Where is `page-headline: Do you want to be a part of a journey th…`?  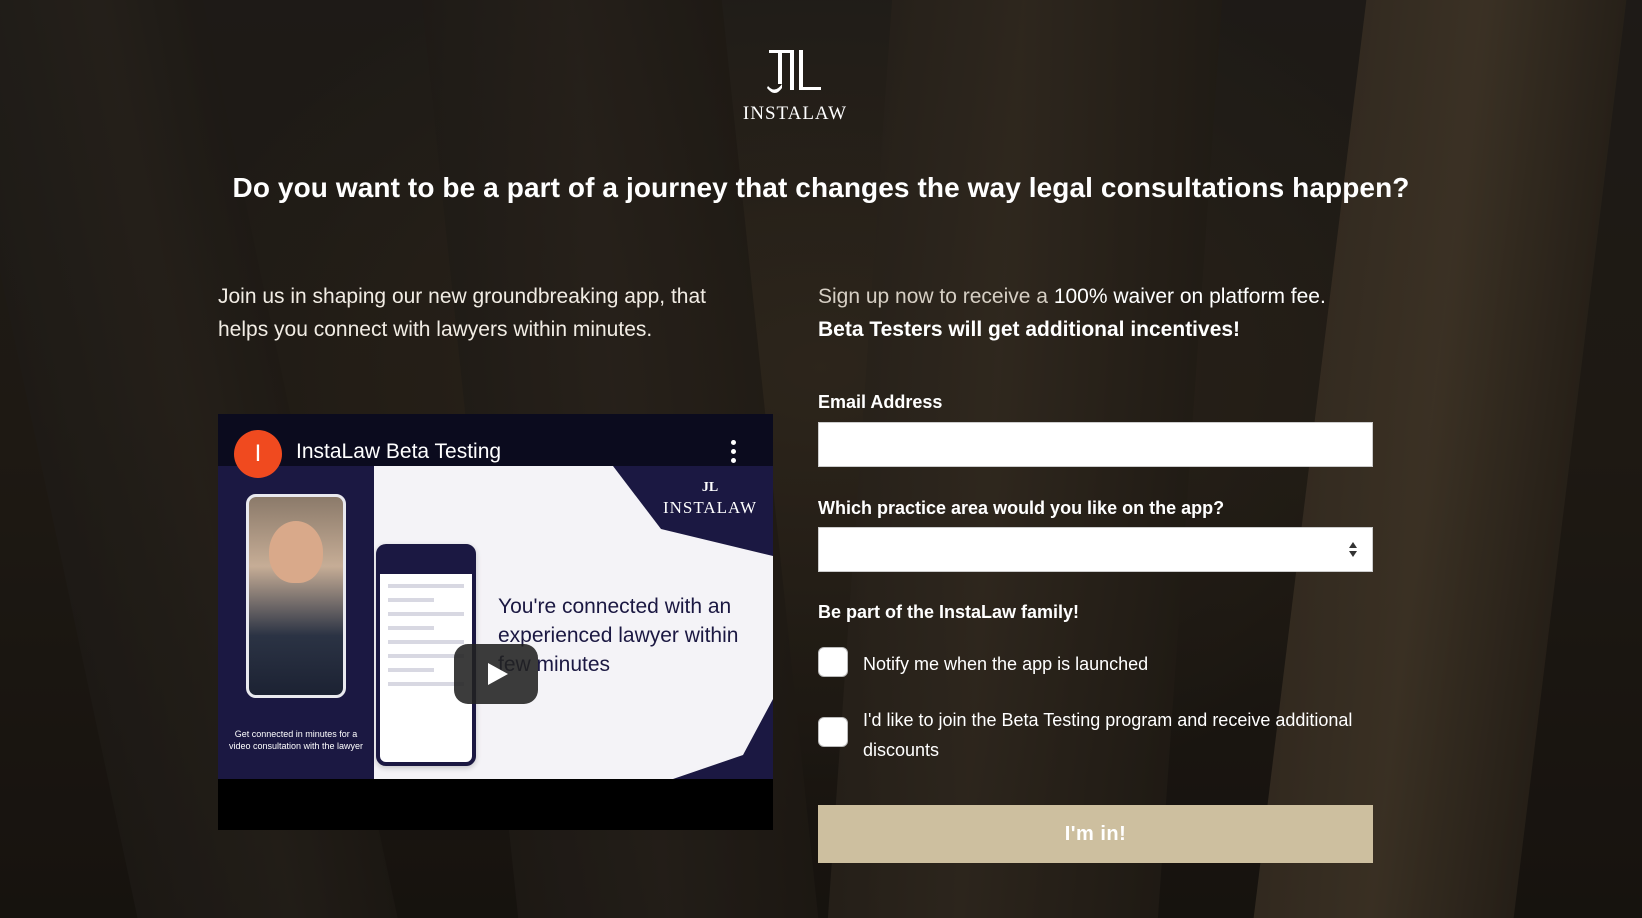 page-headline: Do you want to be a part of a journey th… is located at coordinates (821, 187).